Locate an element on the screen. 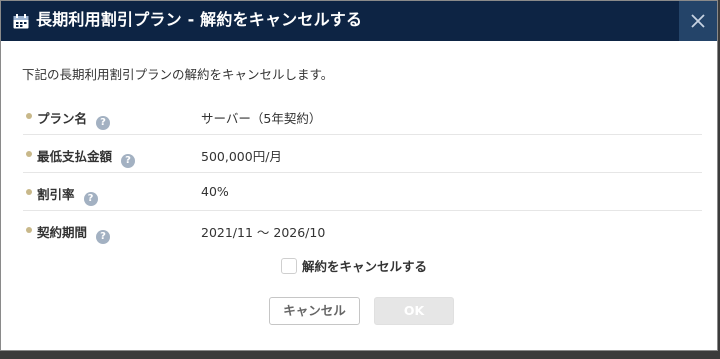 The image size is (720, 359). calendar-icon is located at coordinates (21, 21).